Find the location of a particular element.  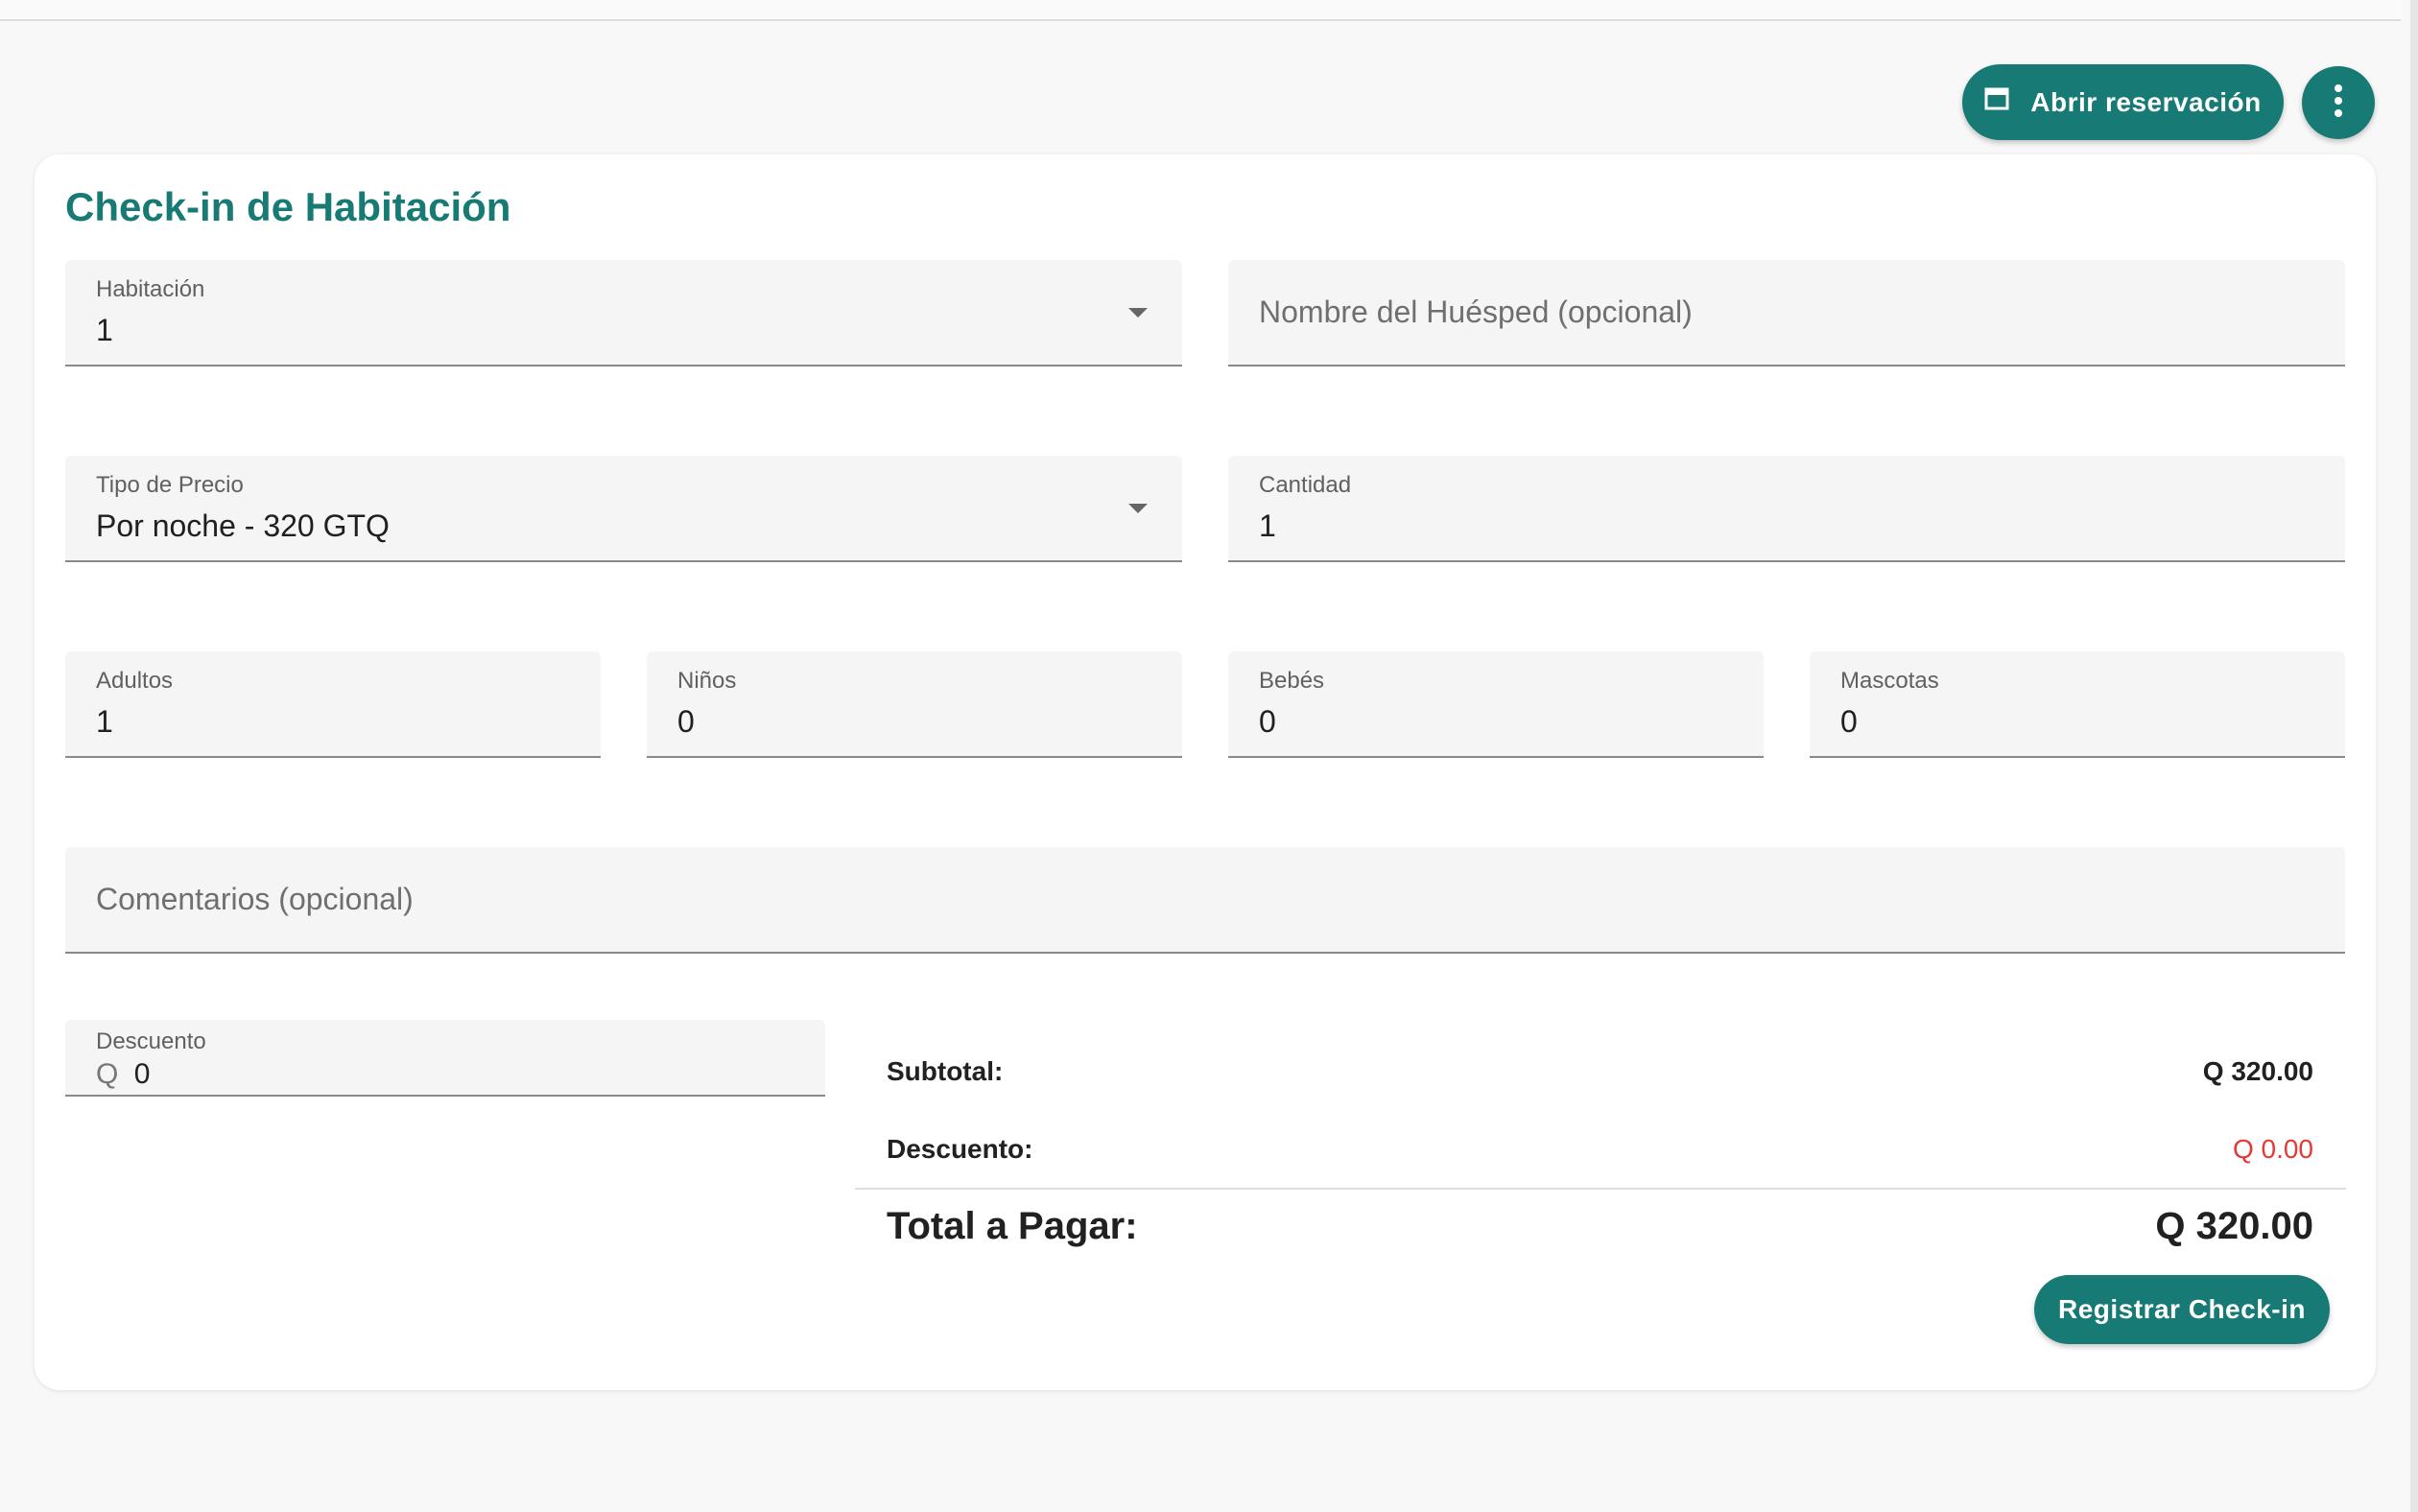

price-type-label: Tipo de Precio is located at coordinates (170, 485).